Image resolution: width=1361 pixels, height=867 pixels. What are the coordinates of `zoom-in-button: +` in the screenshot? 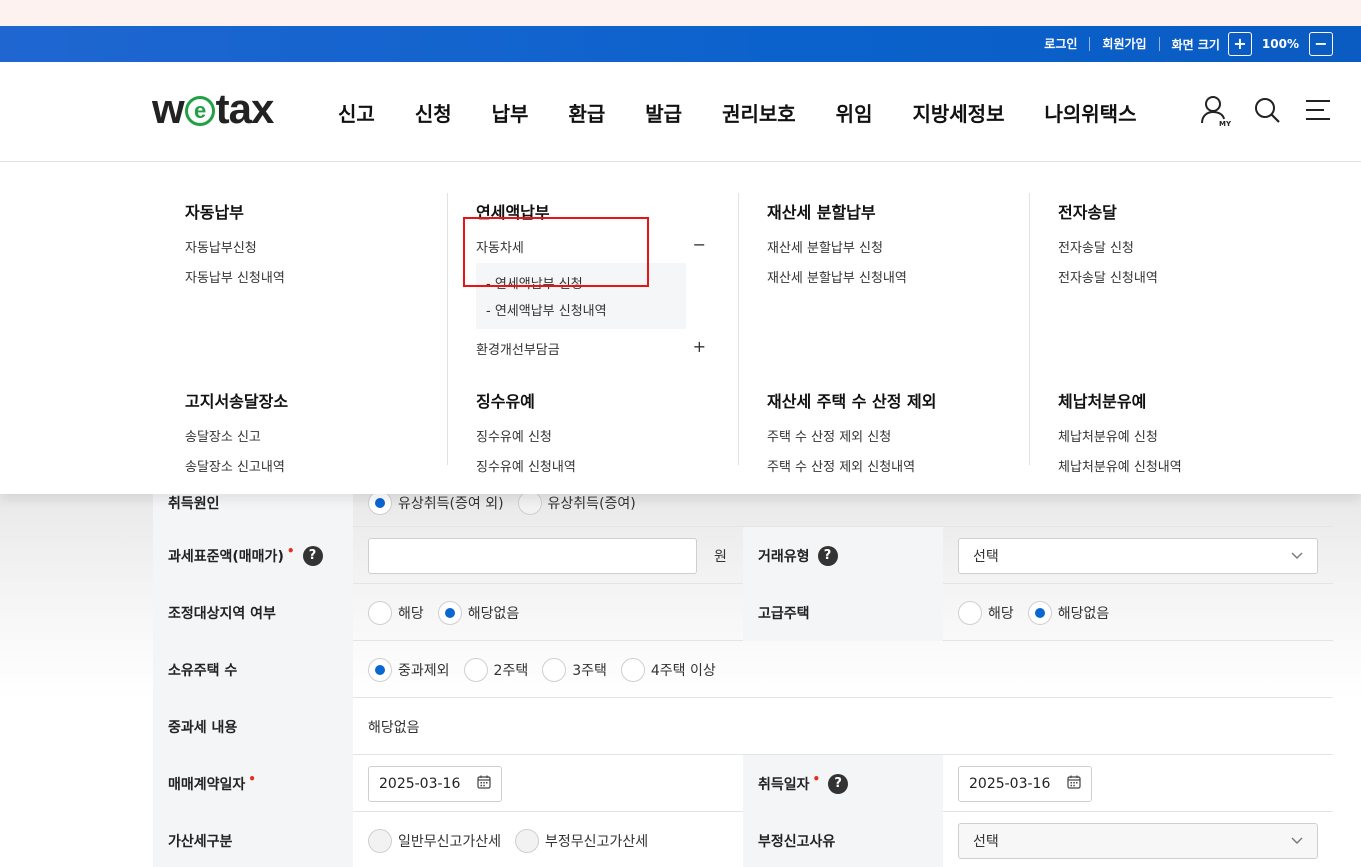 It's located at (1239, 44).